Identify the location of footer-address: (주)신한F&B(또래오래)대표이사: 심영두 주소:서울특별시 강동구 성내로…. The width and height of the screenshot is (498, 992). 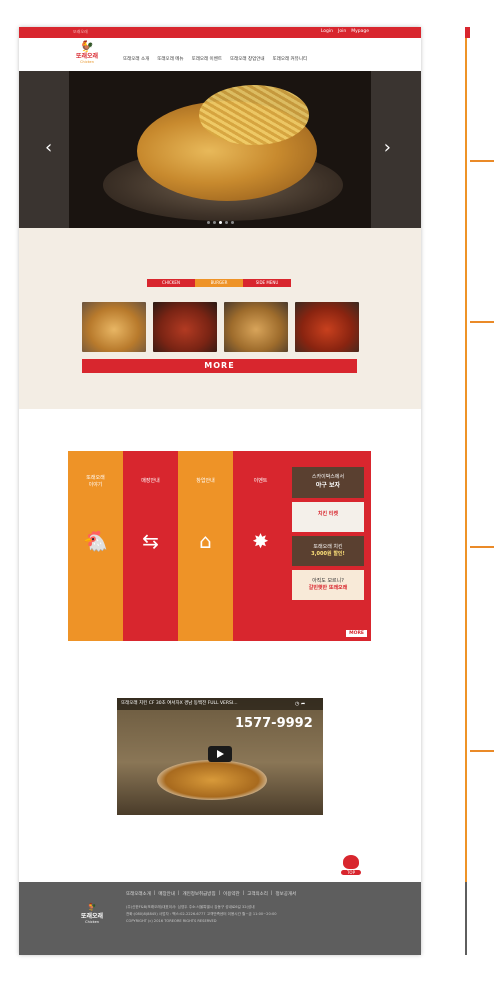
(190, 907).